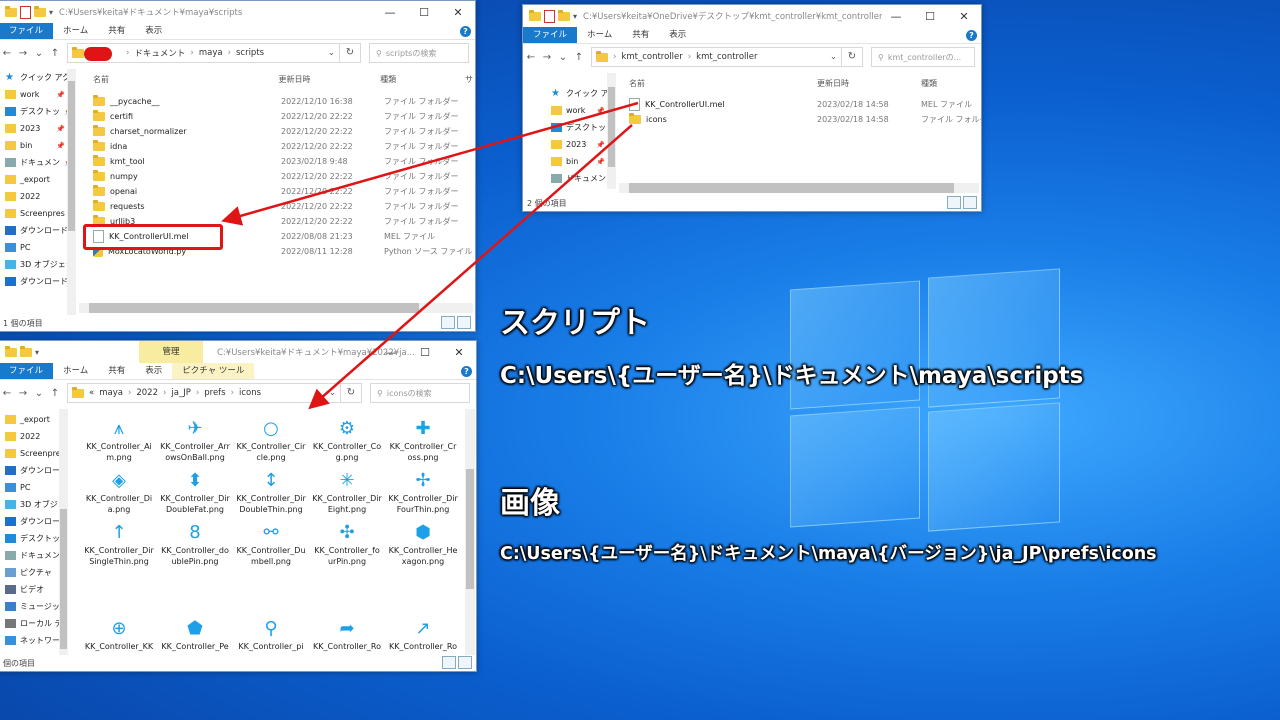 Image resolution: width=1280 pixels, height=720 pixels. What do you see at coordinates (430, 163) in the screenshot?
I see `arrow-mel-to-scripts` at bounding box center [430, 163].